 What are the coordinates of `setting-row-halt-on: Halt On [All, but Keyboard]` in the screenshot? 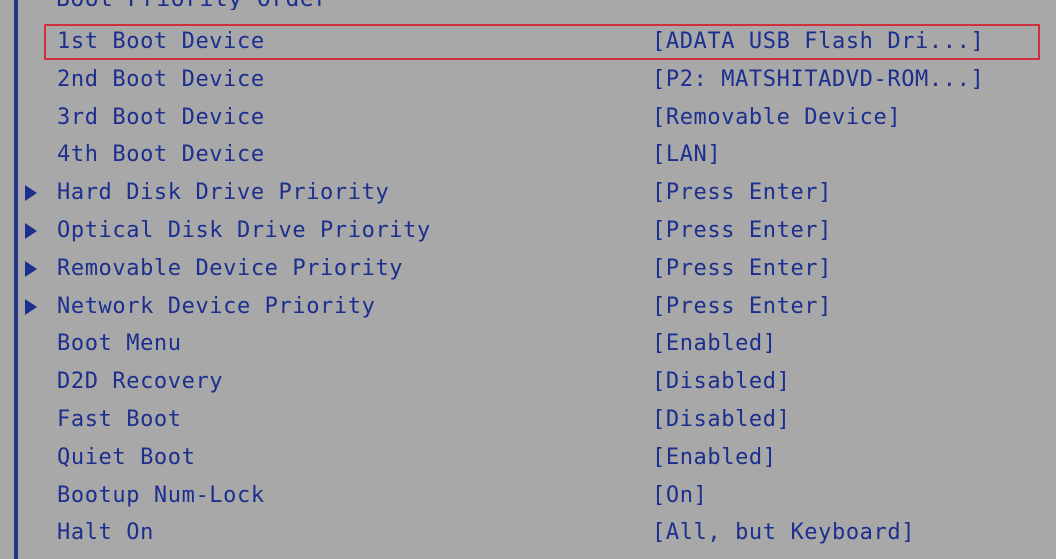 It's located at (528, 533).